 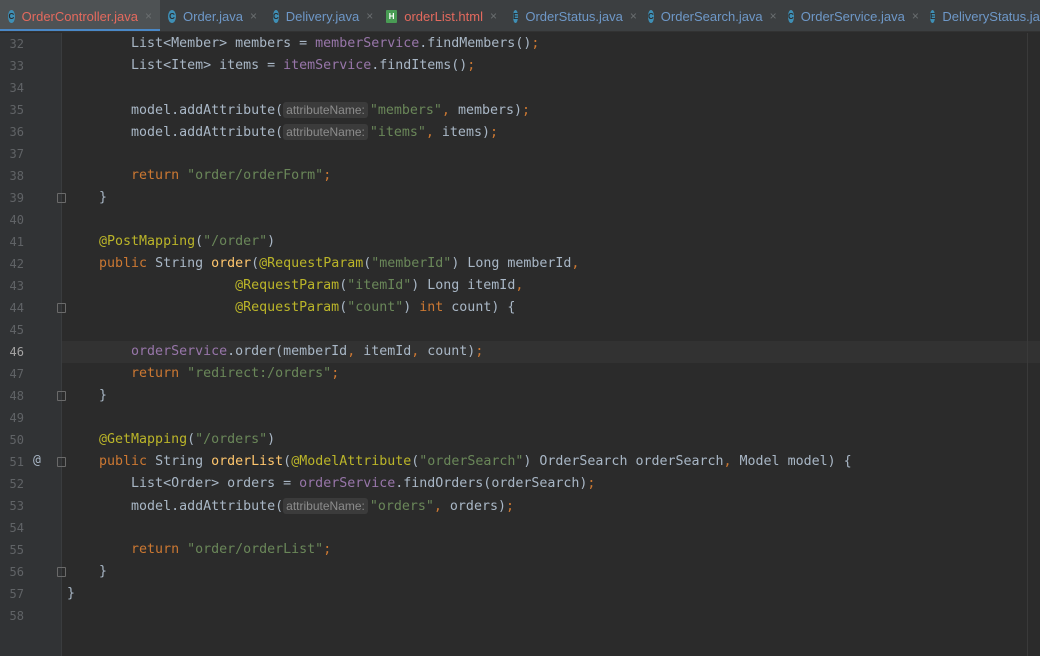 What do you see at coordinates (483, 307) in the screenshot?
I see `code-token: count) {` at bounding box center [483, 307].